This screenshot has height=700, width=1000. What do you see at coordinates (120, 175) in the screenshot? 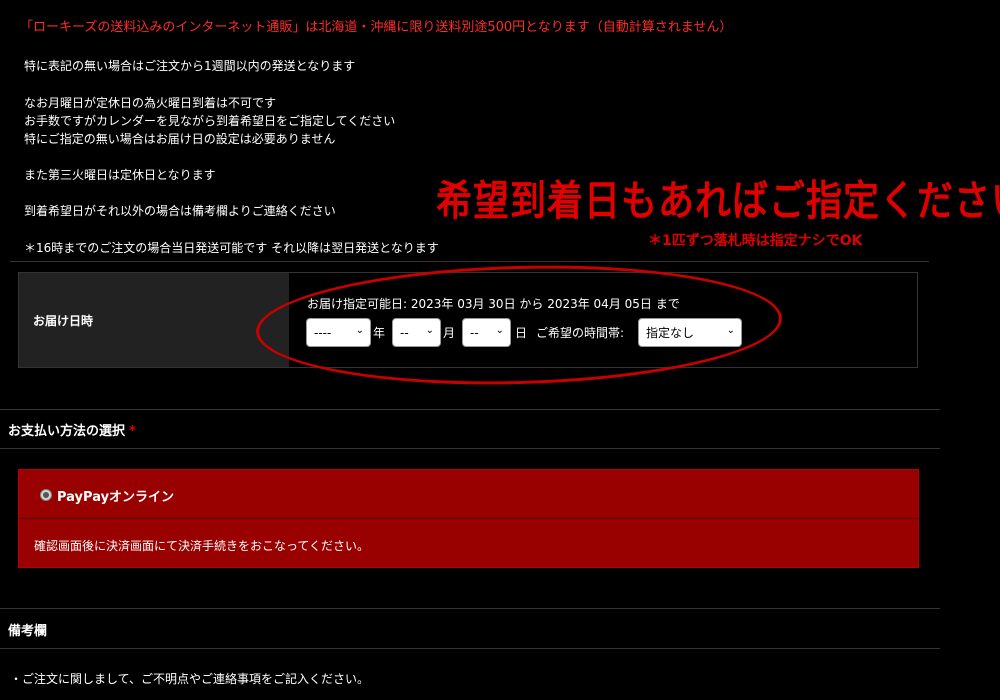
I see `info-line: また第三火曜日は定休日となります` at bounding box center [120, 175].